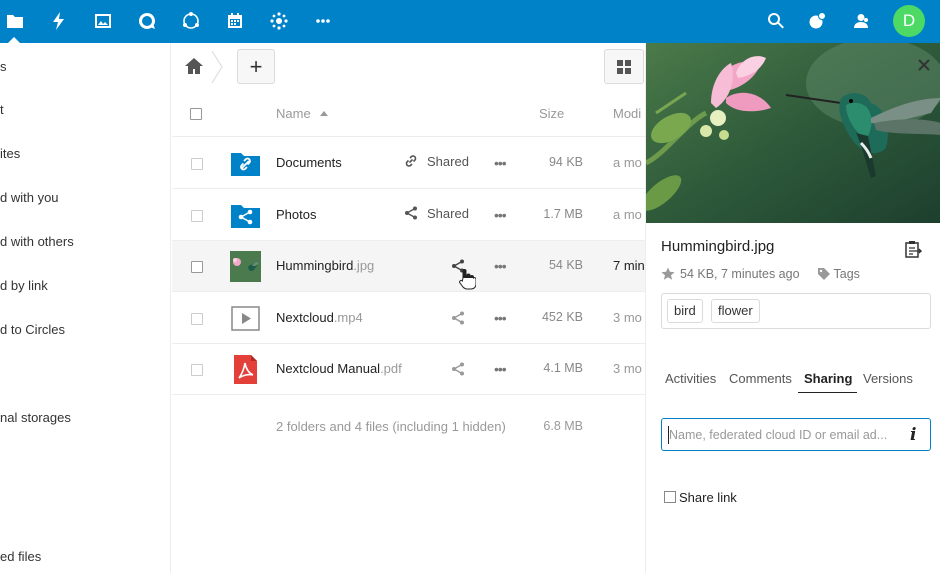 Image resolution: width=940 pixels, height=573 pixels. What do you see at coordinates (913, 249) in the screenshot?
I see `clipboard-icon` at bounding box center [913, 249].